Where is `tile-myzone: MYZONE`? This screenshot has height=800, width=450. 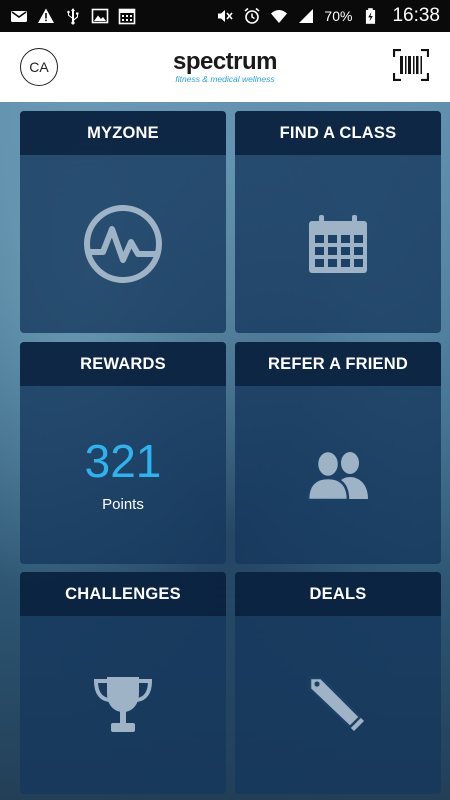 tile-myzone: MYZONE is located at coordinates (123, 222).